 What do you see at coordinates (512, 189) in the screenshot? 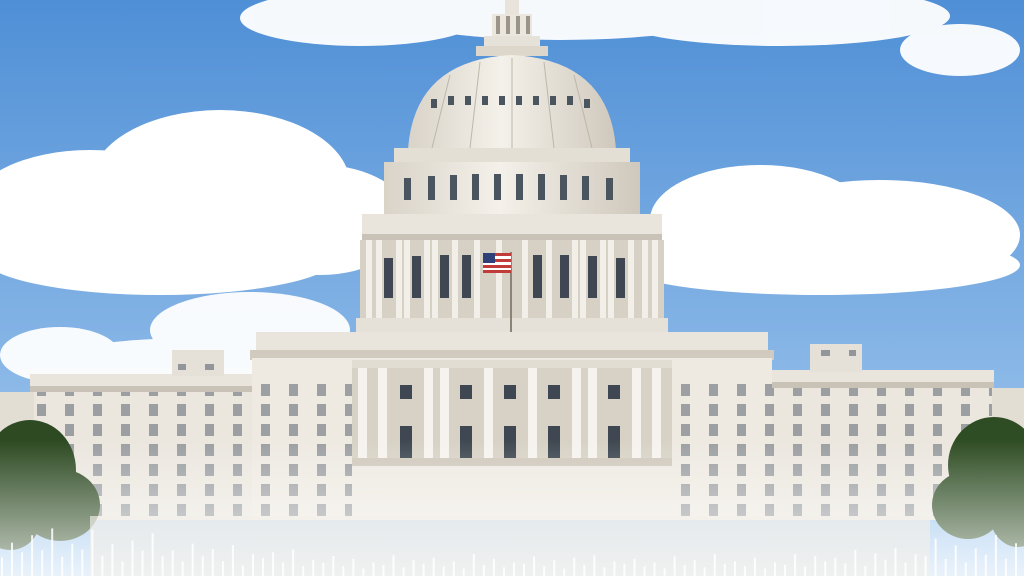
I see `dome-upper-drum` at bounding box center [512, 189].